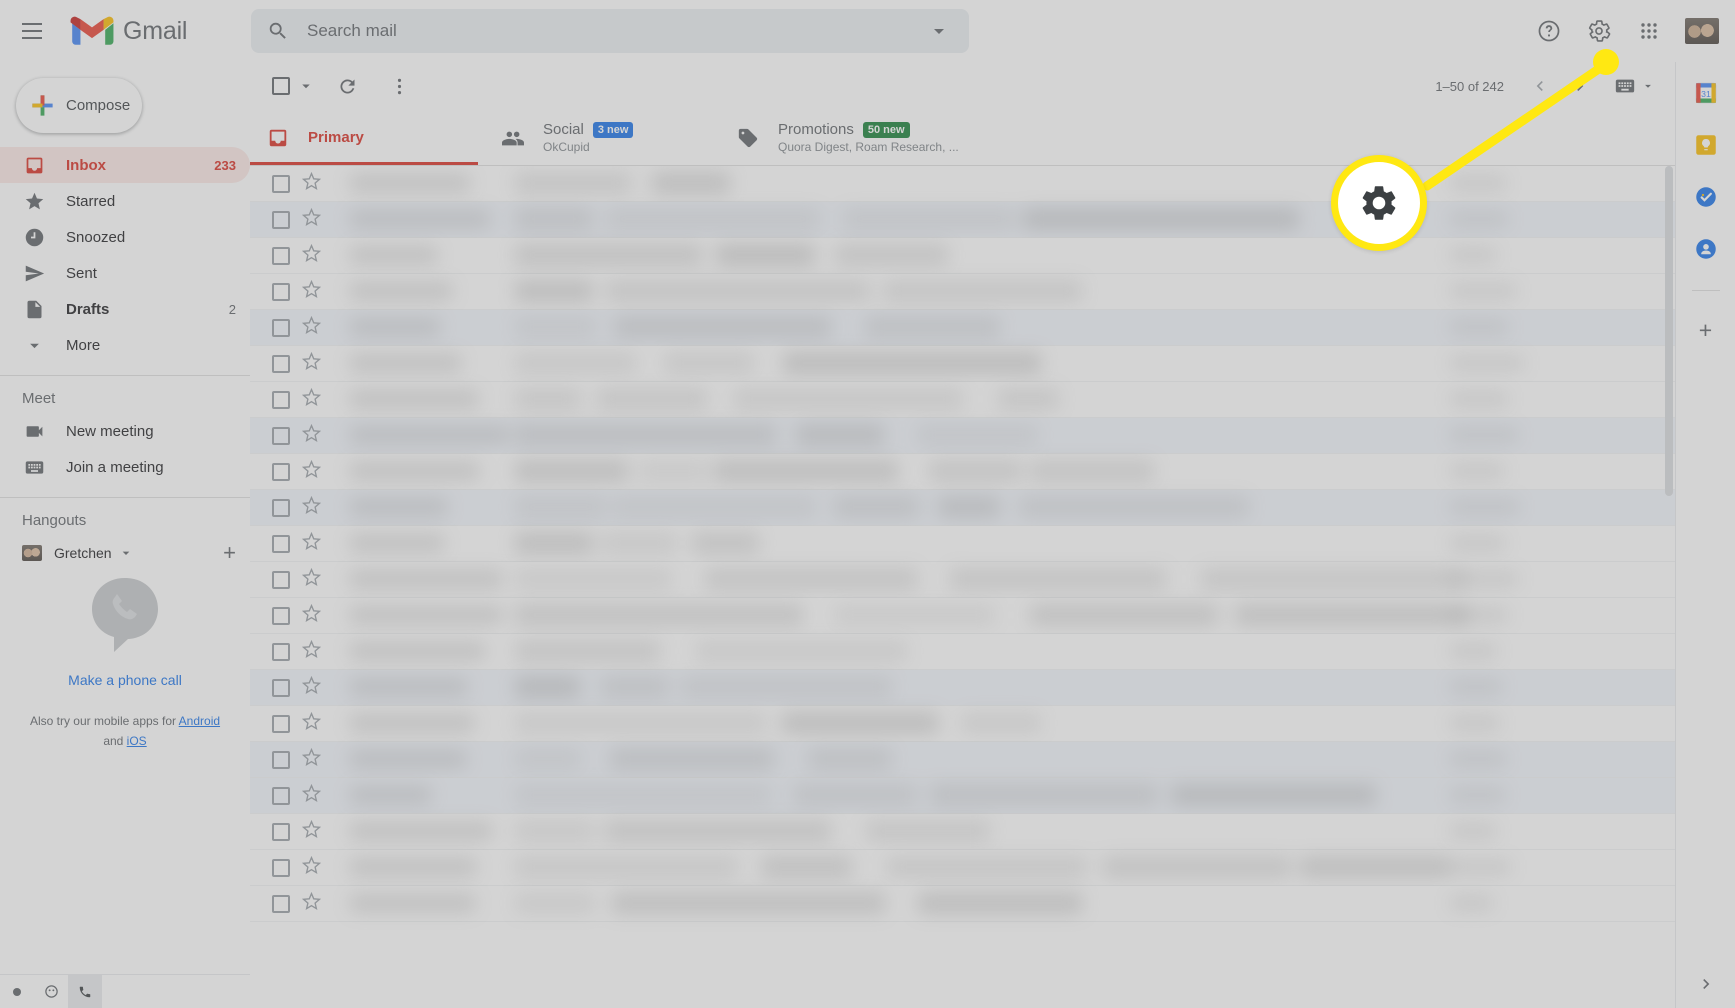 The image size is (1735, 1008). Describe the element at coordinates (1706, 145) in the screenshot. I see `google-keep-icon` at that location.